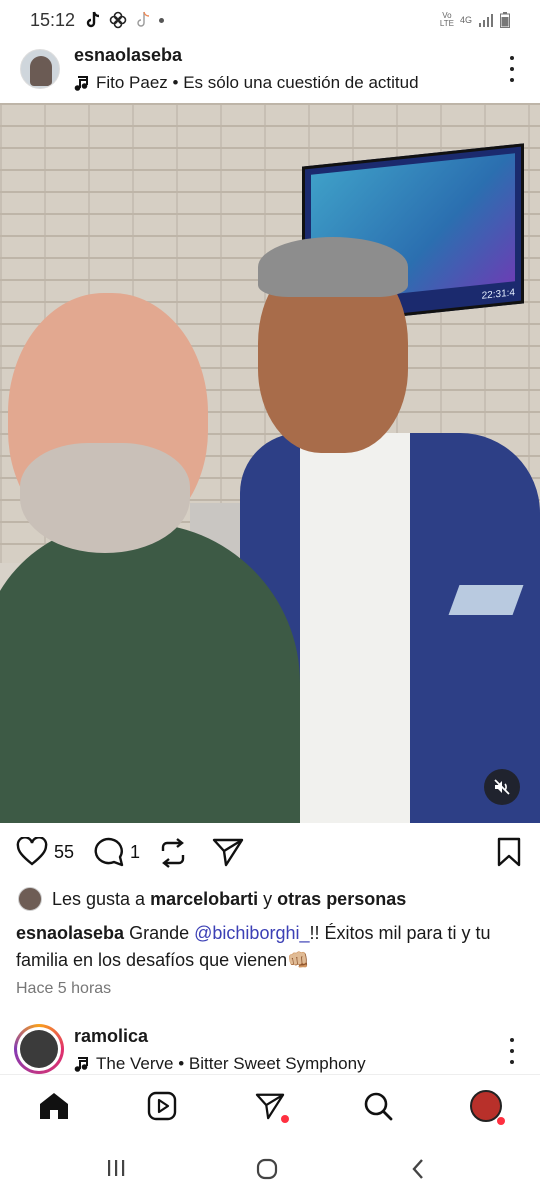  I want to click on bottom-navigation, so click(270, 1106).